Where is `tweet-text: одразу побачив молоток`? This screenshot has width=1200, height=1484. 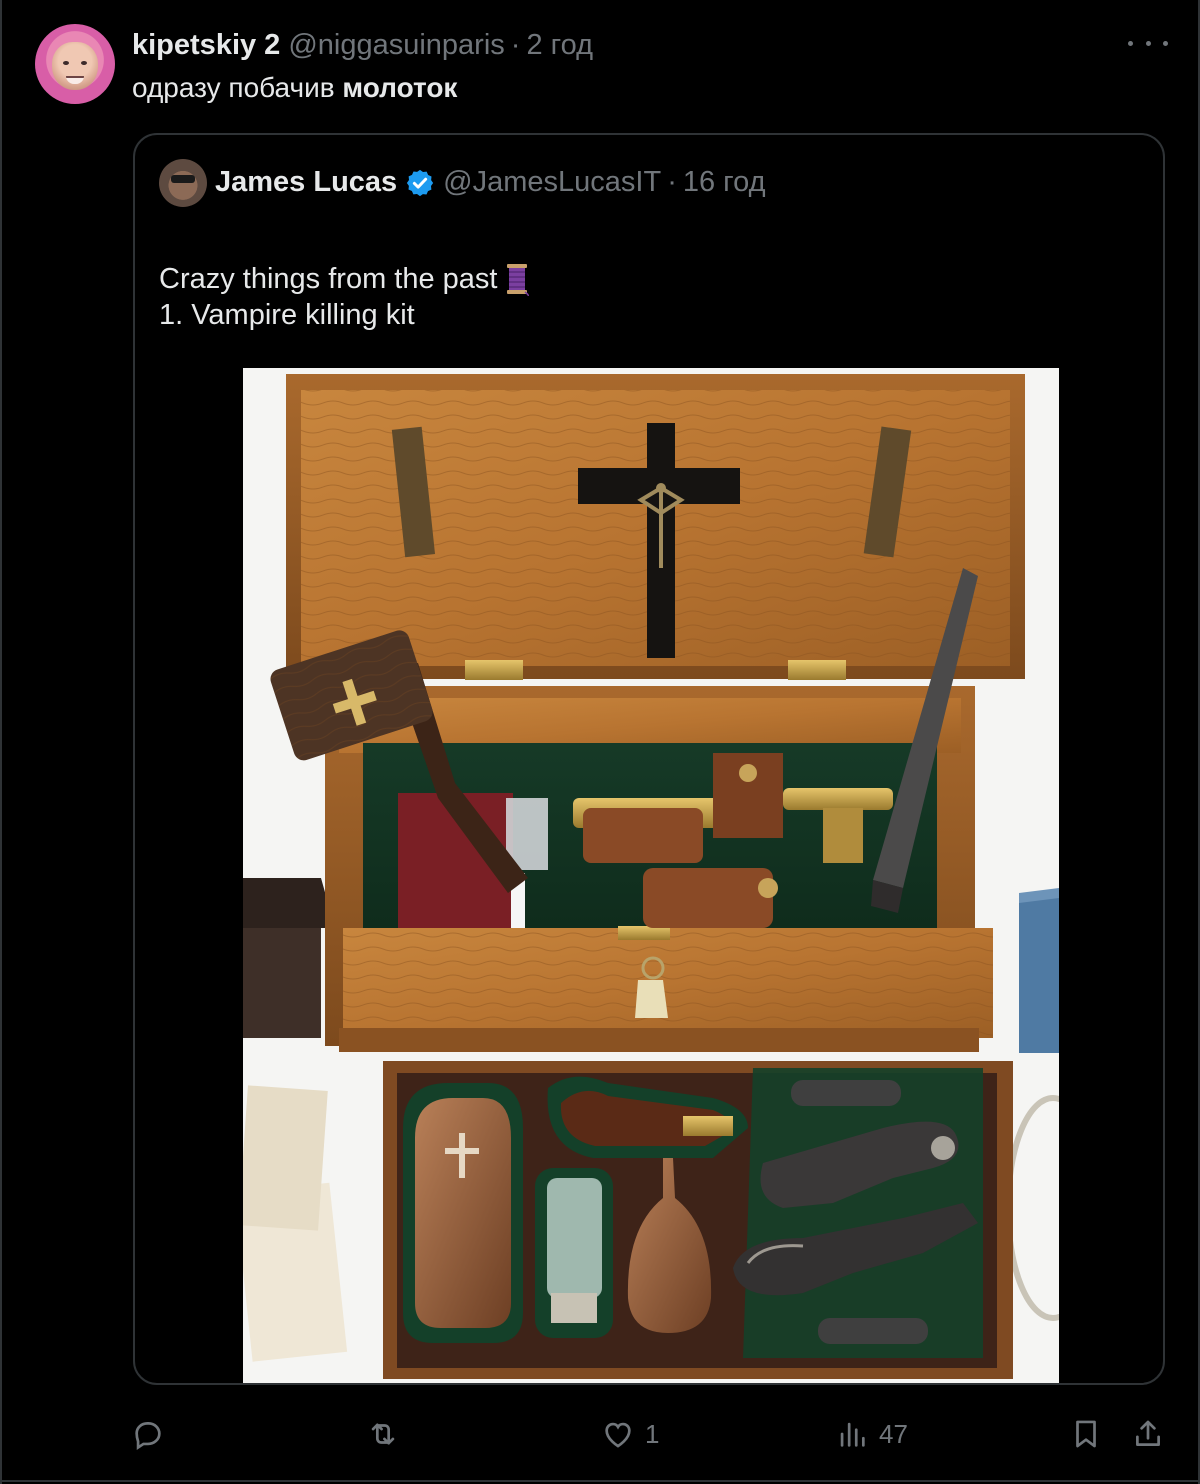
tweet-text: одразу побачив молоток is located at coordinates (294, 88).